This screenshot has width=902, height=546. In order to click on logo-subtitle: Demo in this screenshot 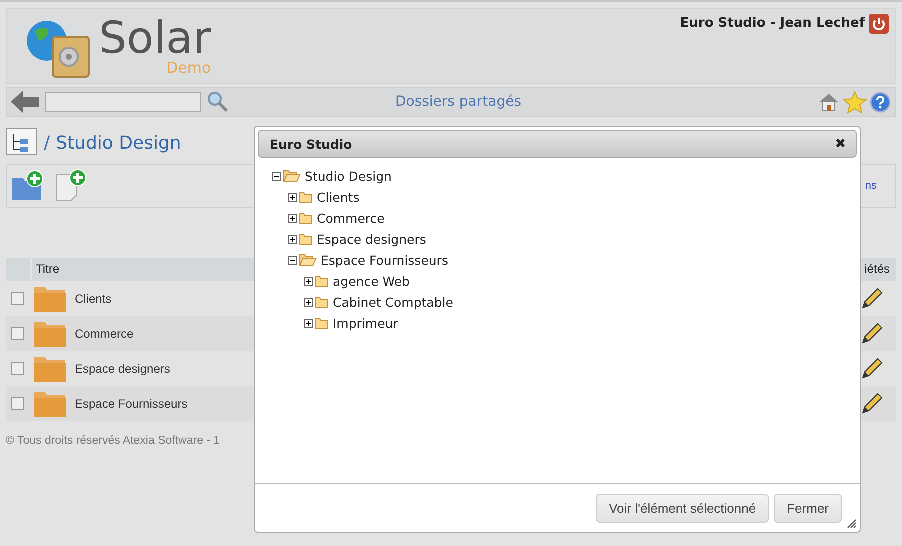, I will do `click(189, 68)`.